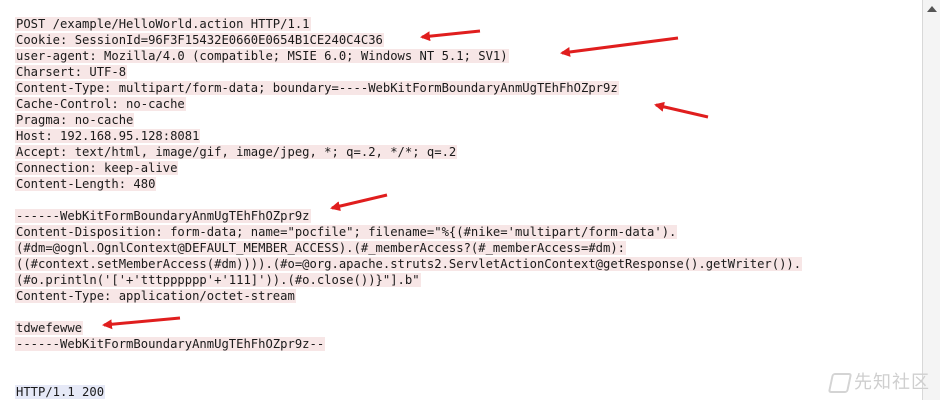  I want to click on watermark-logo-icon, so click(840, 383).